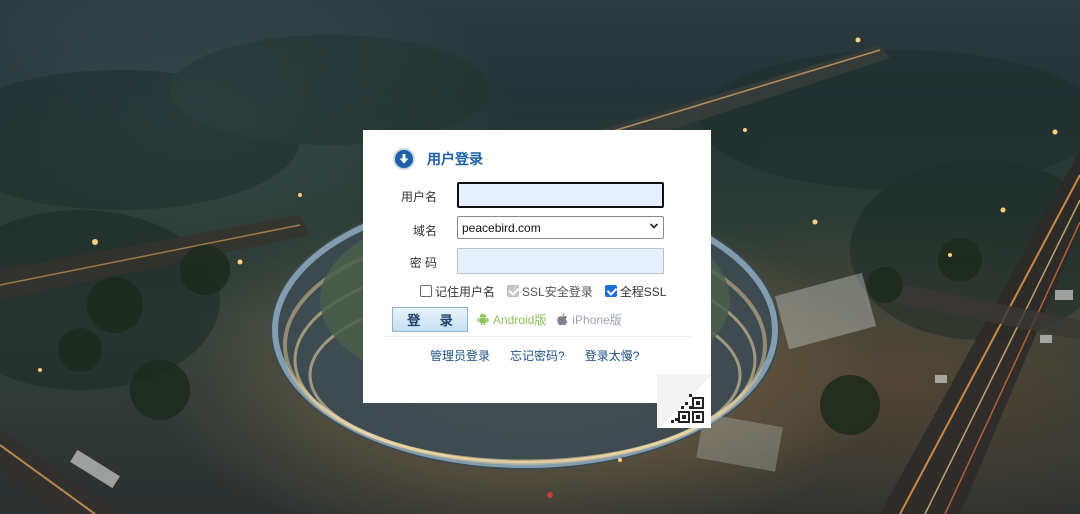 The width and height of the screenshot is (1080, 514). I want to click on full-ssl-checkbox, so click(611, 291).